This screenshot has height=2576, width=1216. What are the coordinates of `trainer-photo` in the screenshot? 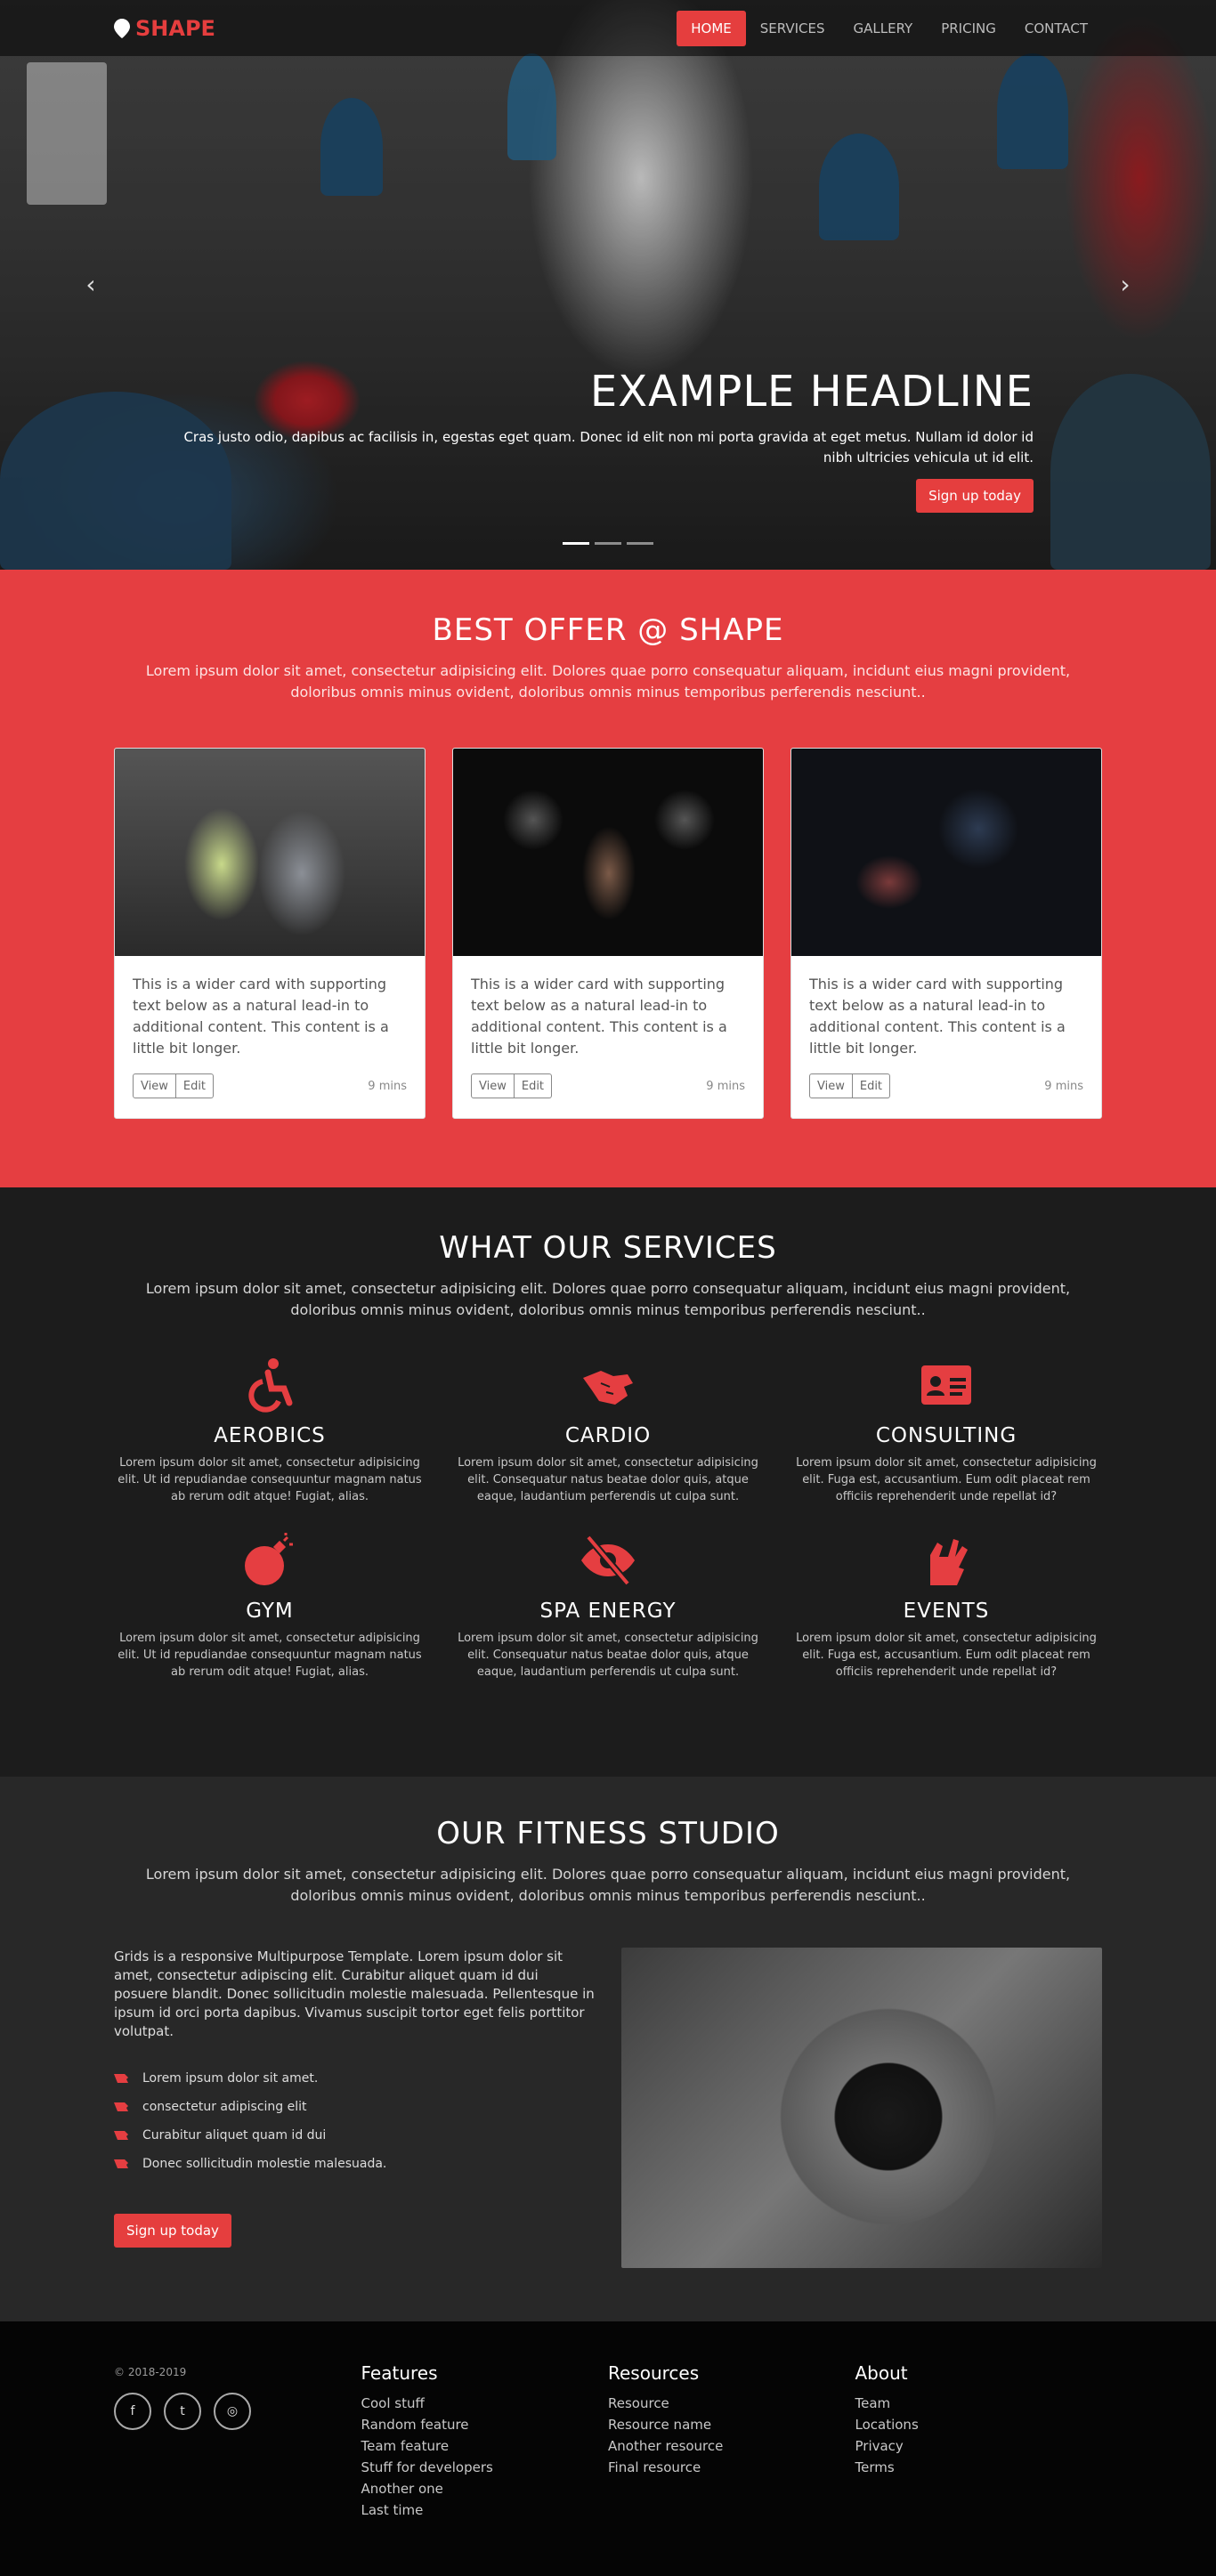 It's located at (270, 853).